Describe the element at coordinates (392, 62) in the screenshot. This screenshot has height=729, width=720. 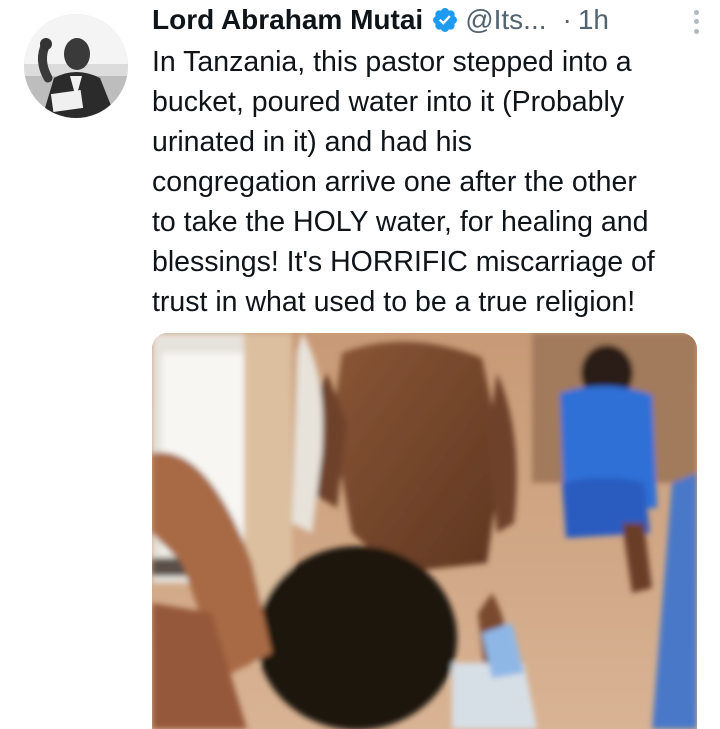
I see `tweet-text-line: In Tanzania, this pastor stepped into a` at that location.